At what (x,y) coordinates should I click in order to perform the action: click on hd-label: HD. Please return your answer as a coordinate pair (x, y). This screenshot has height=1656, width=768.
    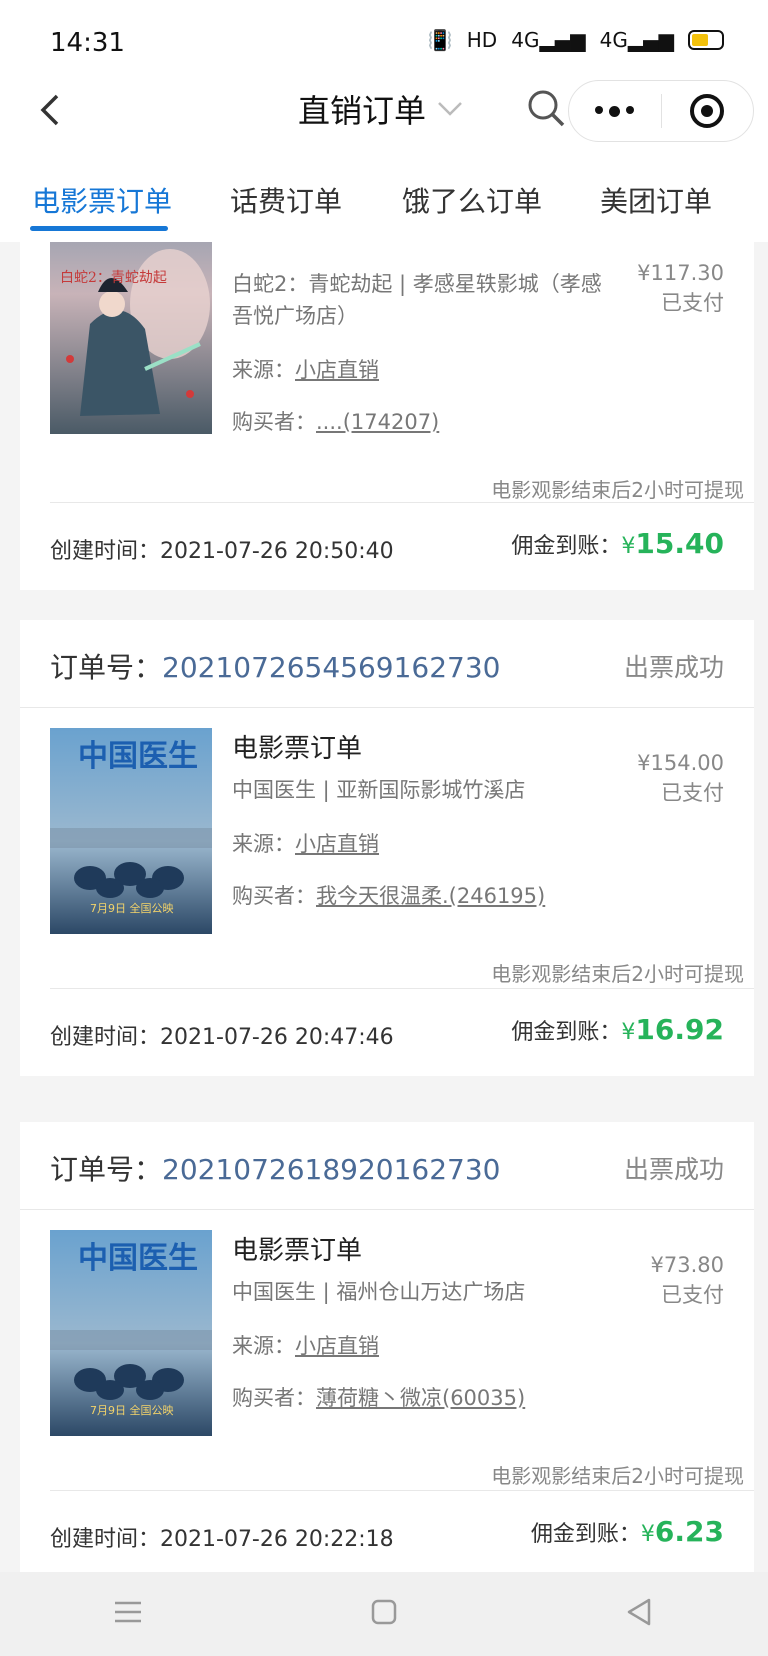
    Looking at the image, I should click on (482, 40).